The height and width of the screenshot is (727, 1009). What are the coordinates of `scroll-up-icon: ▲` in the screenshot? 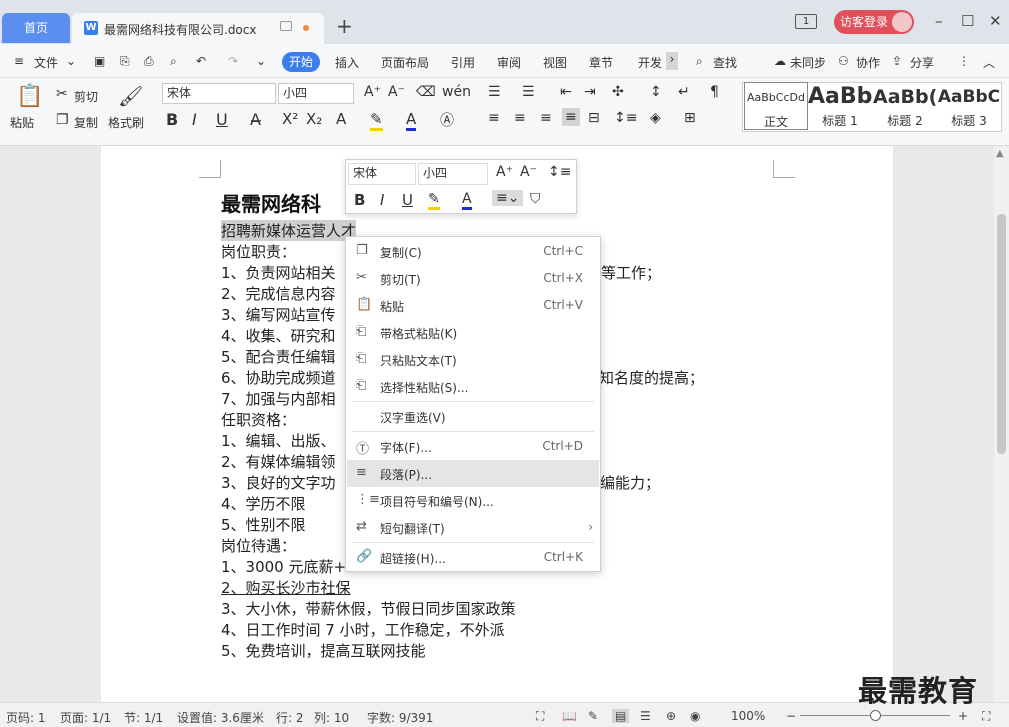 It's located at (1000, 153).